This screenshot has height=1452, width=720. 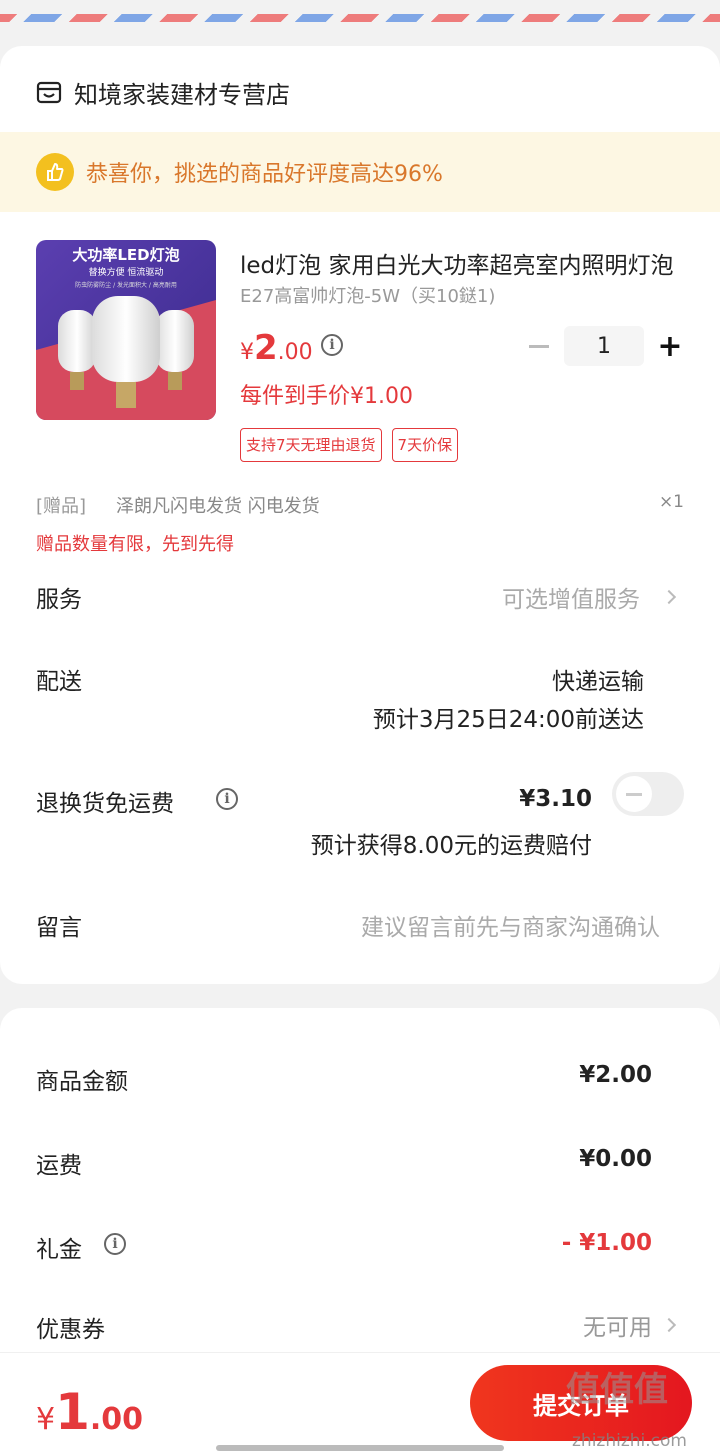 What do you see at coordinates (125, 255) in the screenshot?
I see `image-title: 大功率LED灯泡` at bounding box center [125, 255].